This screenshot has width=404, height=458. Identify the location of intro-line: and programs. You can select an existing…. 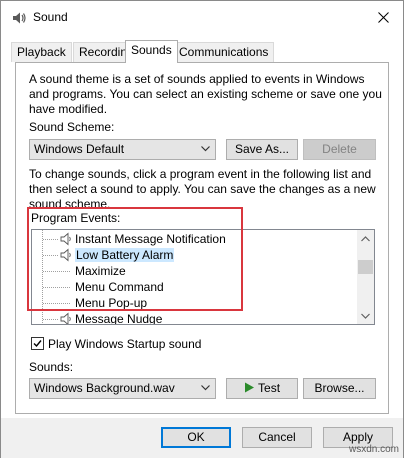
(205, 94).